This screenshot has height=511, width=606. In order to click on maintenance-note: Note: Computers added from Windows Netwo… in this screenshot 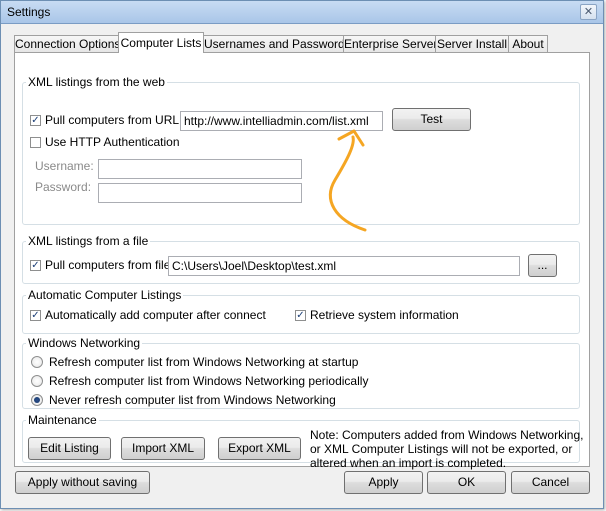, I will do `click(446, 449)`.